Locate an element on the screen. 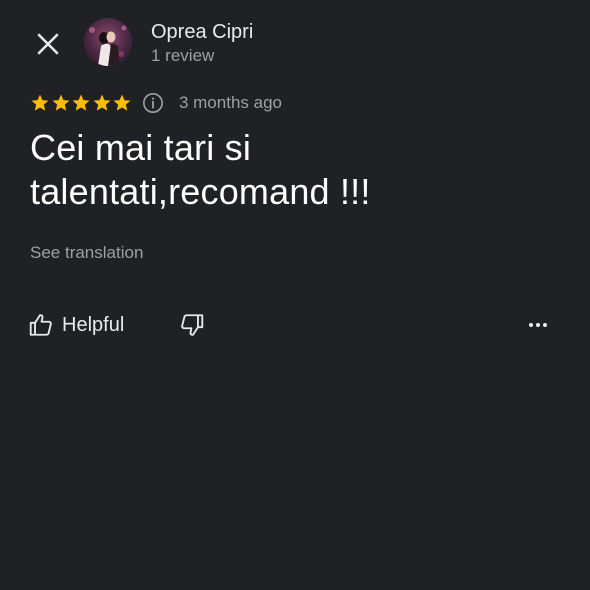  thumbs-up-icon is located at coordinates (40, 325).